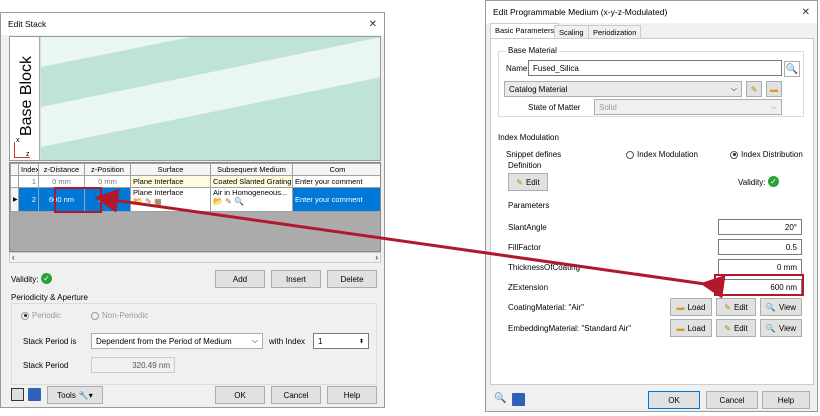 The width and height of the screenshot is (820, 416). Describe the element at coordinates (760, 247) in the screenshot. I see `param-value: 0.5` at that location.